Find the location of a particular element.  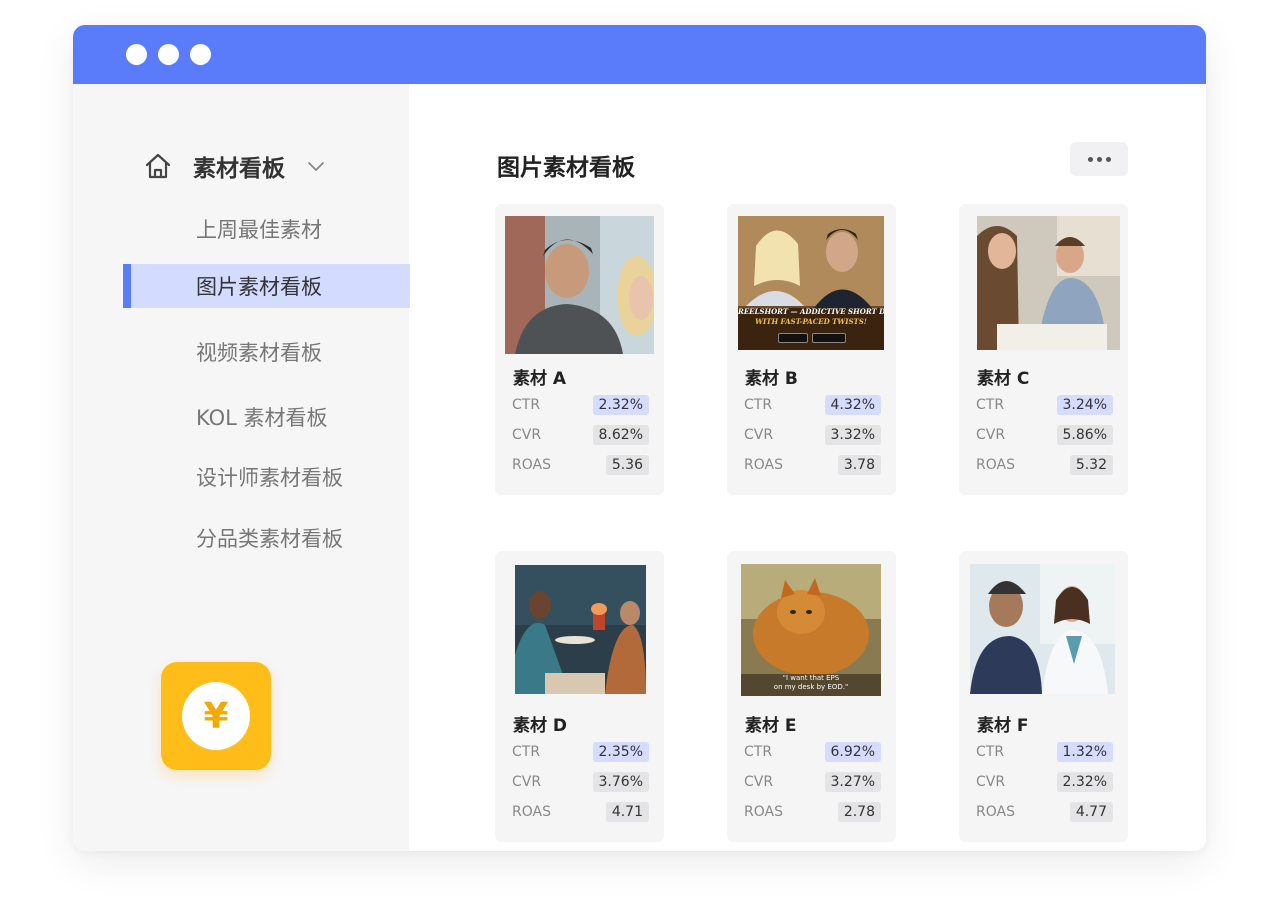

material-card-d: 素材 D CTR 2.35% CVR 3.76% ROAS 4.71 is located at coordinates (579, 696).